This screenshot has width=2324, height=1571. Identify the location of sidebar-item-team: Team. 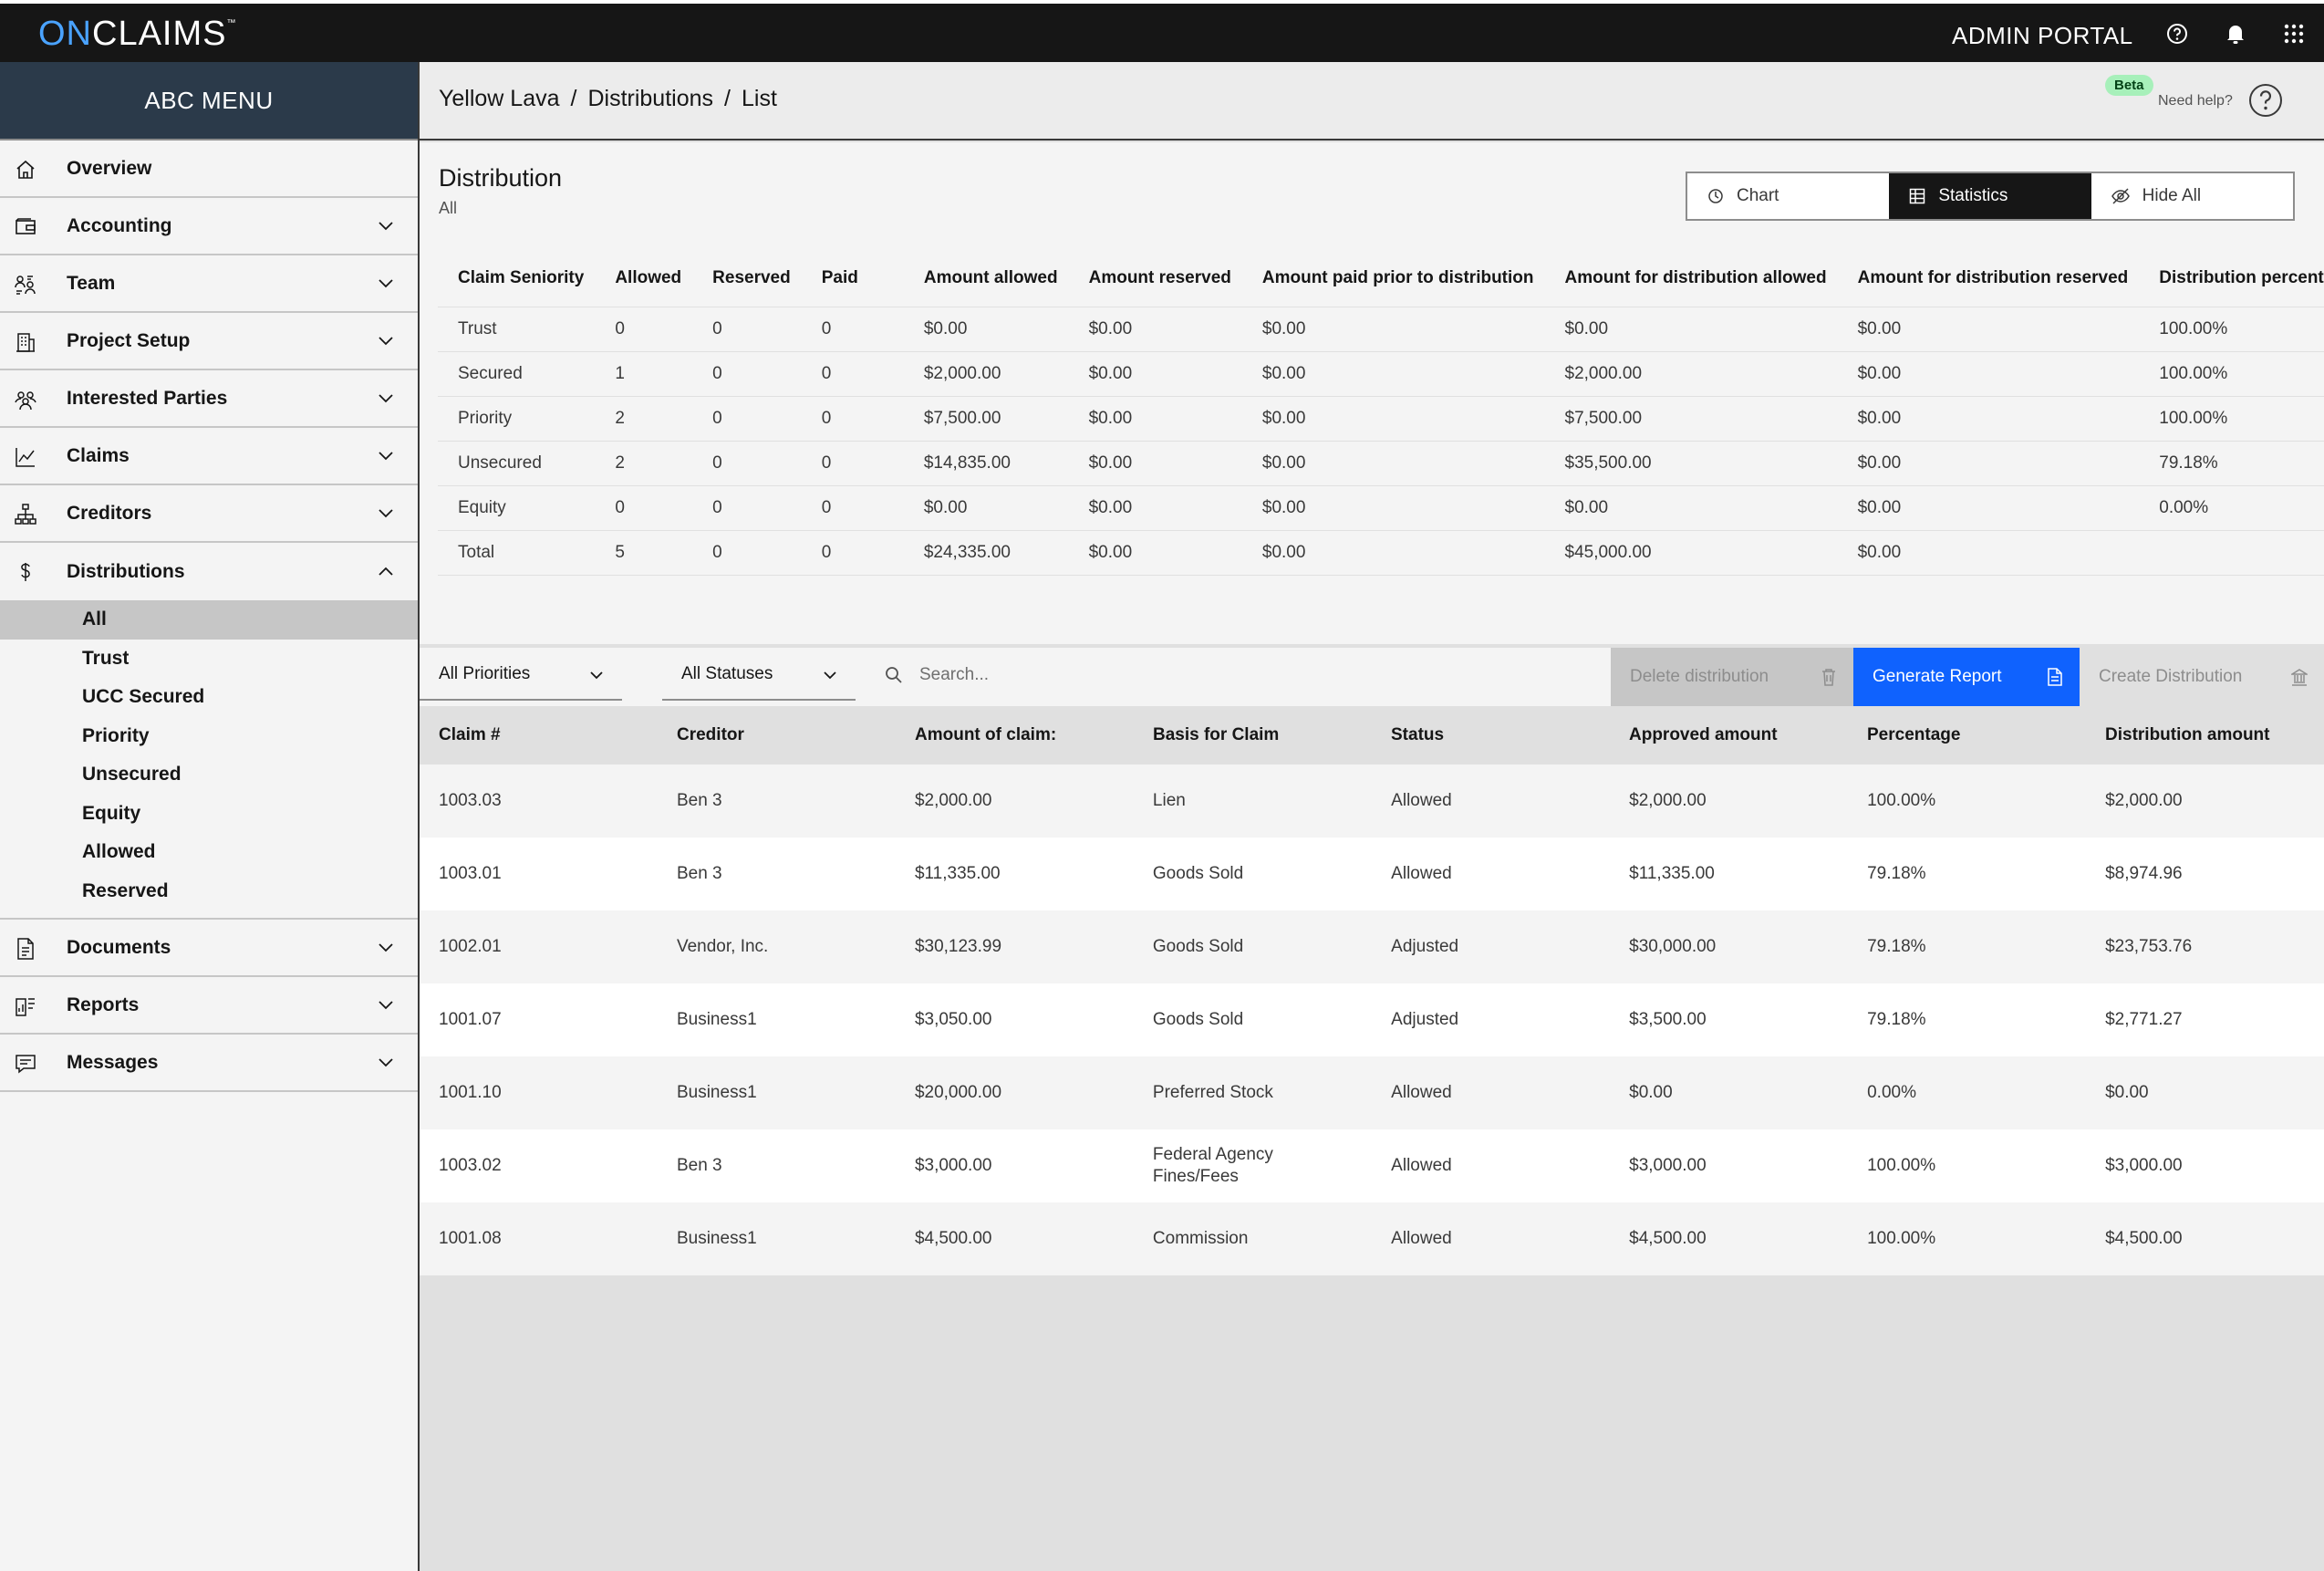
(209, 284).